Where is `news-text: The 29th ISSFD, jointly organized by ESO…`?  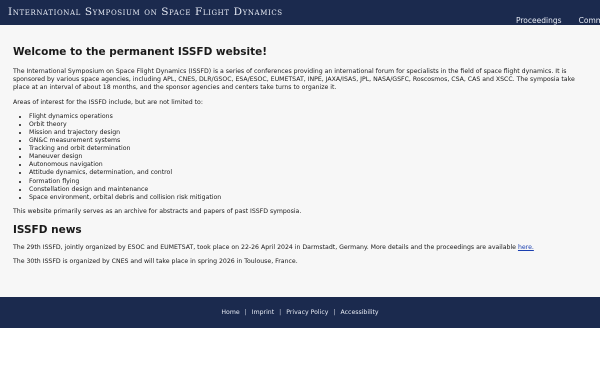 news-text: The 29th ISSFD, jointly organized by ESO… is located at coordinates (265, 248).